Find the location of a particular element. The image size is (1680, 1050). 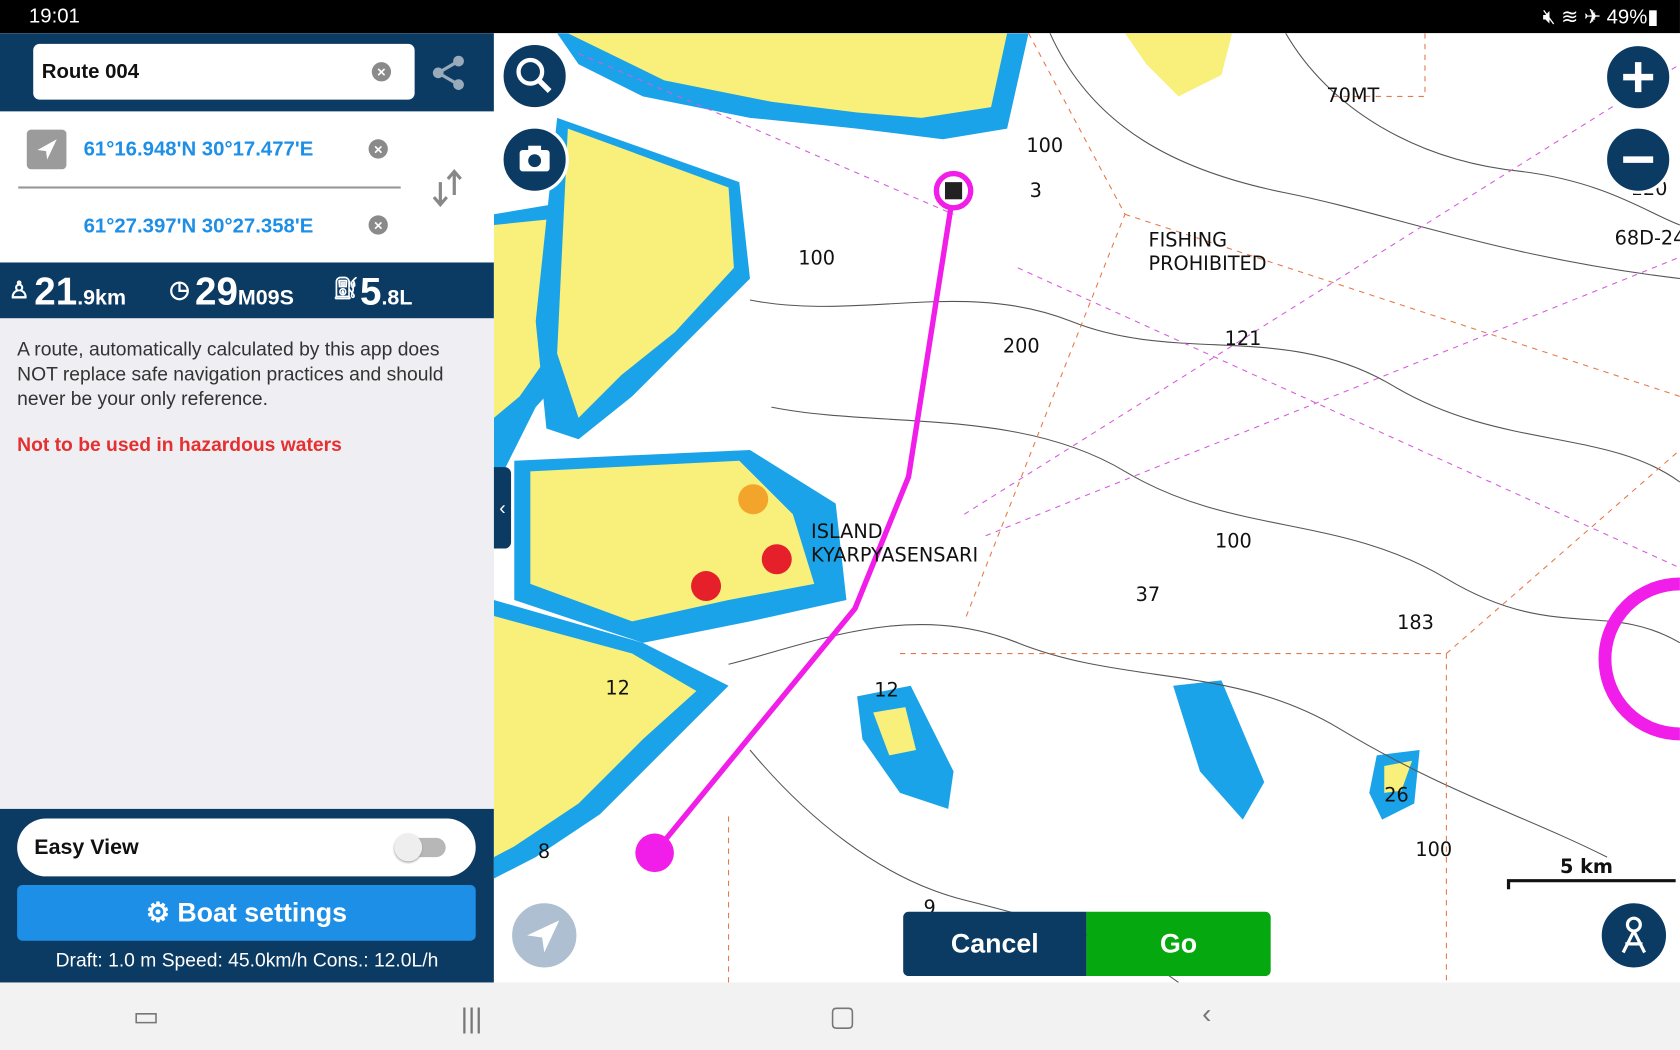

search-icon is located at coordinates (534, 75).